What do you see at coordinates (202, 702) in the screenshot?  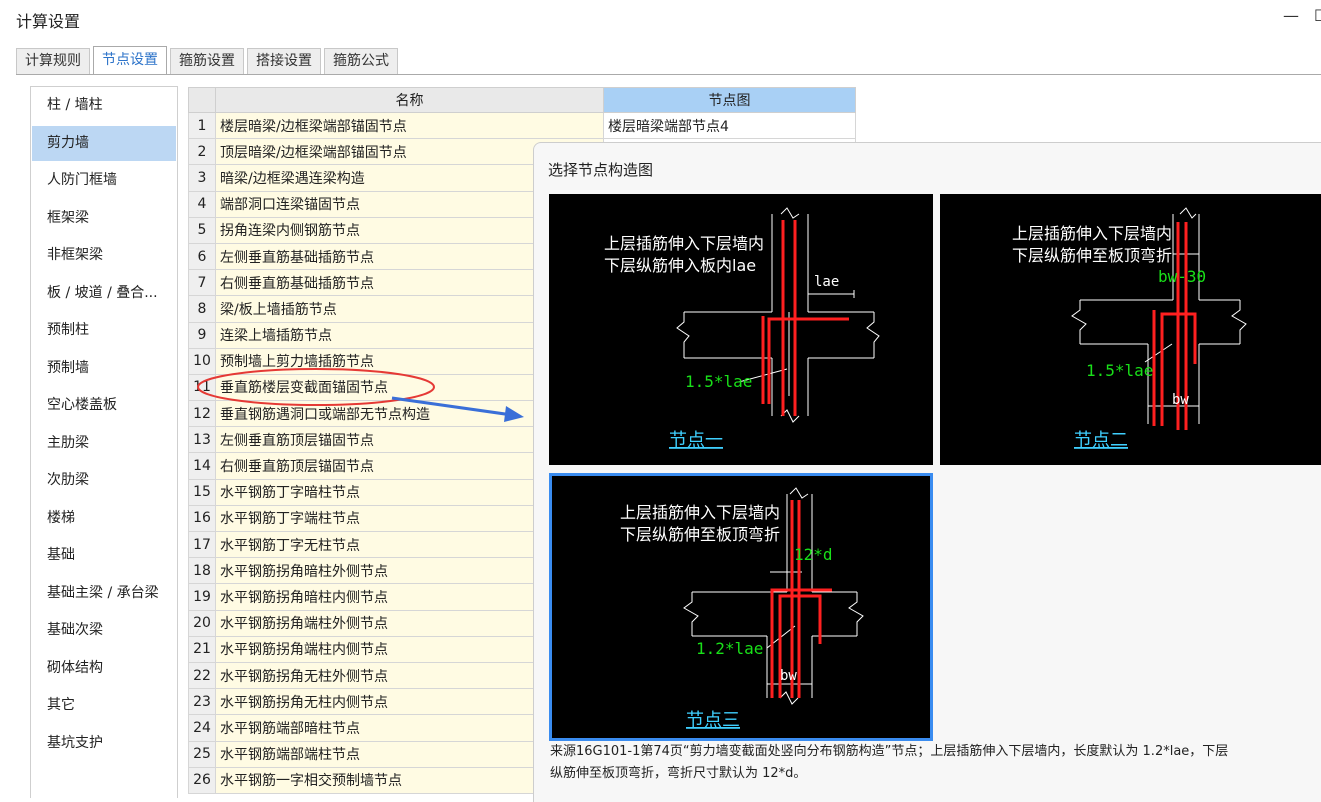 I see `row-number: 23` at bounding box center [202, 702].